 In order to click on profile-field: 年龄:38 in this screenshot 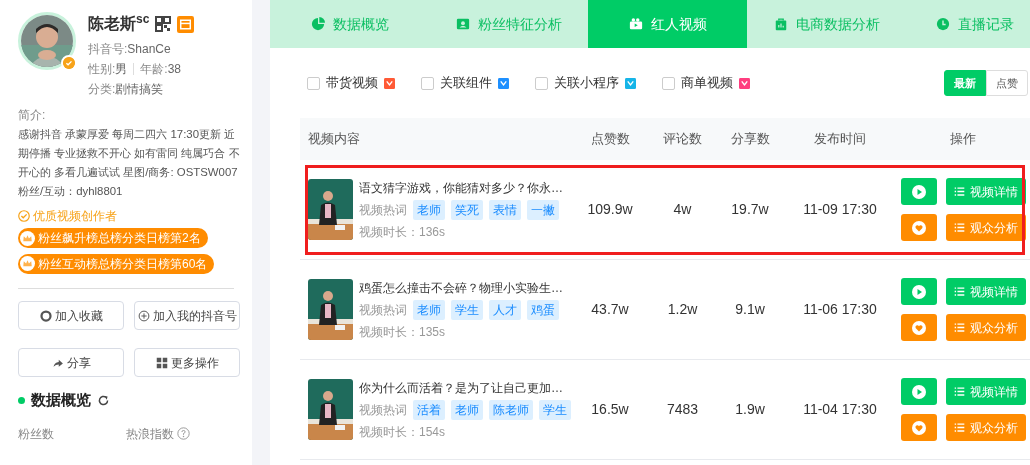, I will do `click(161, 69)`.